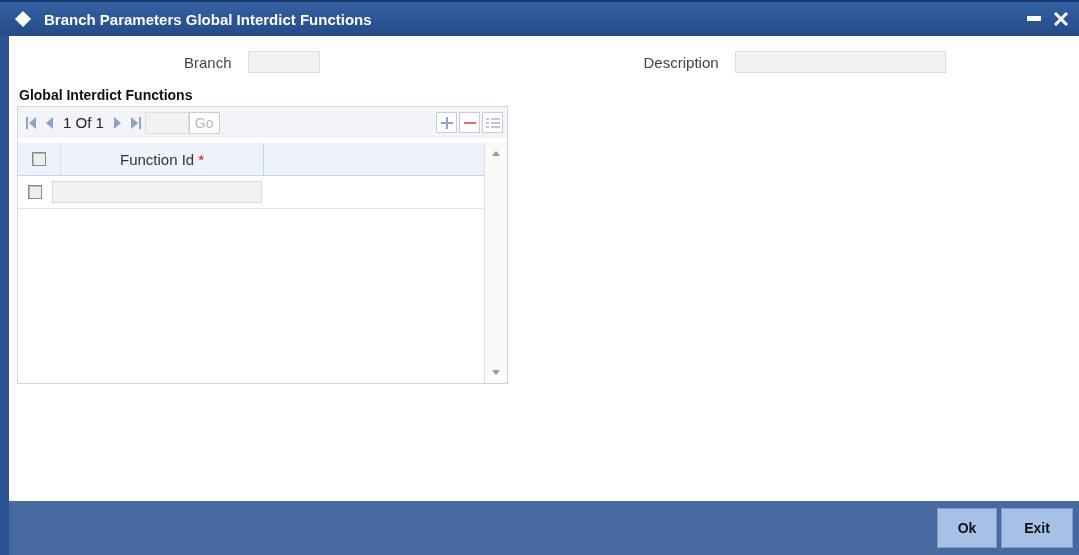 This screenshot has width=1079, height=555. What do you see at coordinates (967, 528) in the screenshot?
I see `dialog-button: Ok` at bounding box center [967, 528].